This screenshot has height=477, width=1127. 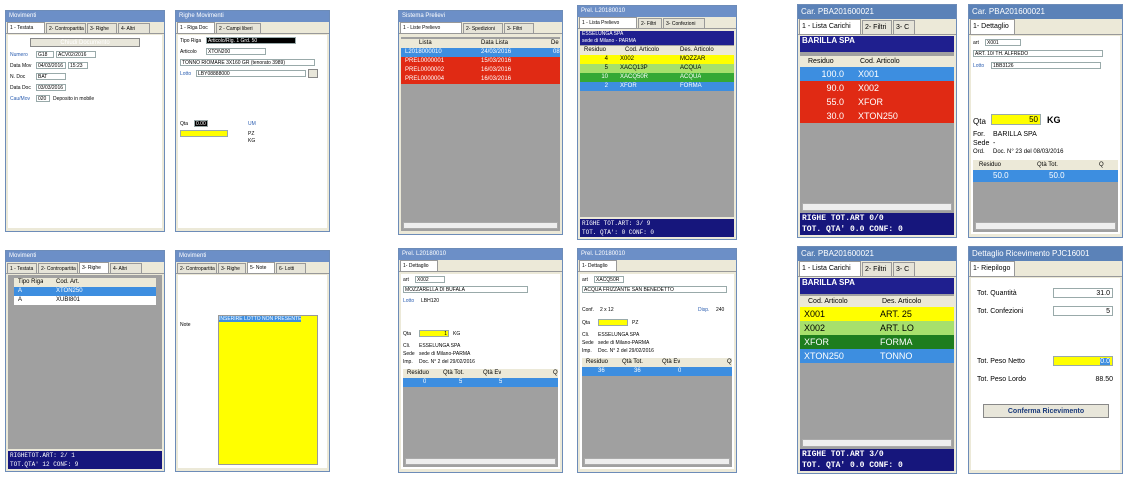 I want to click on tab-filtri: 3- Filtri, so click(x=519, y=28).